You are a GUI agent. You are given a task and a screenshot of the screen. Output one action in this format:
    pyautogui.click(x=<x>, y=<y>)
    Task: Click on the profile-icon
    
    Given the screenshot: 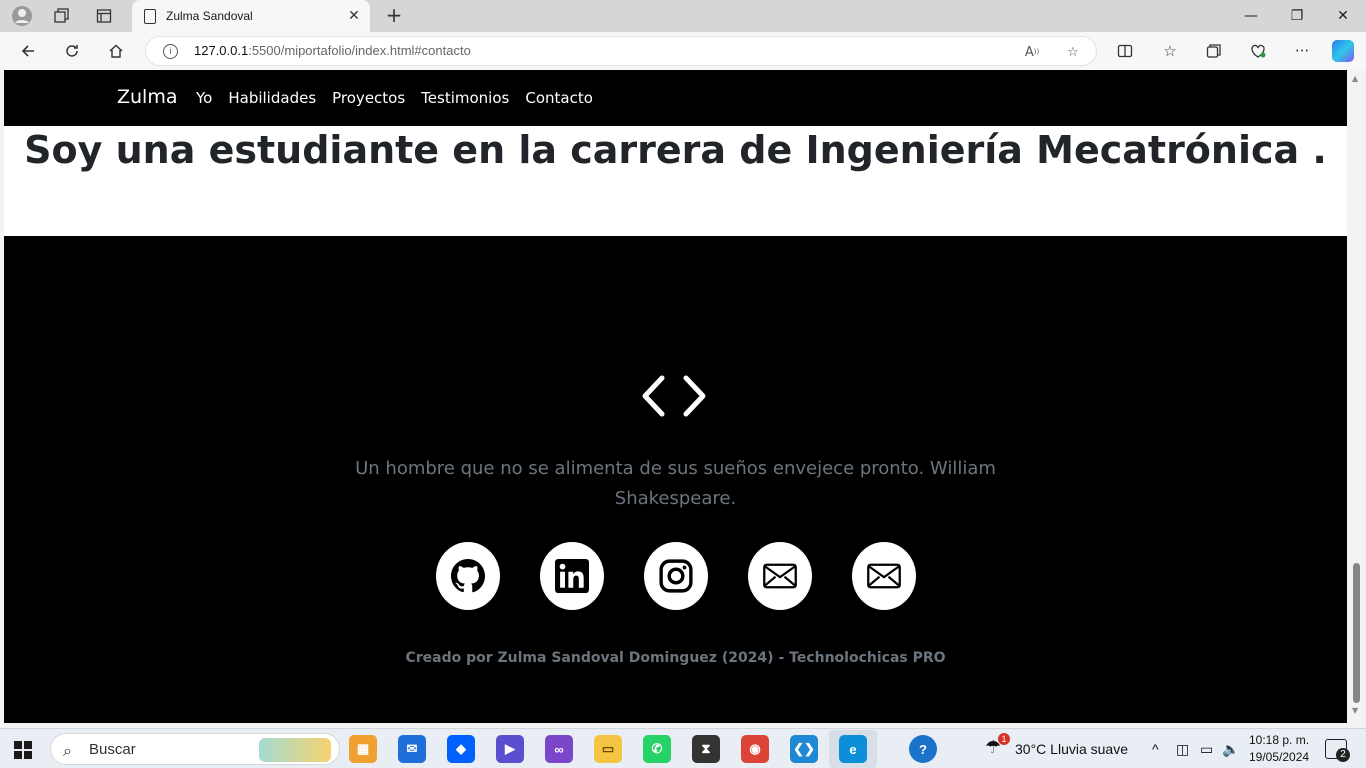 What is the action you would take?
    pyautogui.click(x=22, y=16)
    